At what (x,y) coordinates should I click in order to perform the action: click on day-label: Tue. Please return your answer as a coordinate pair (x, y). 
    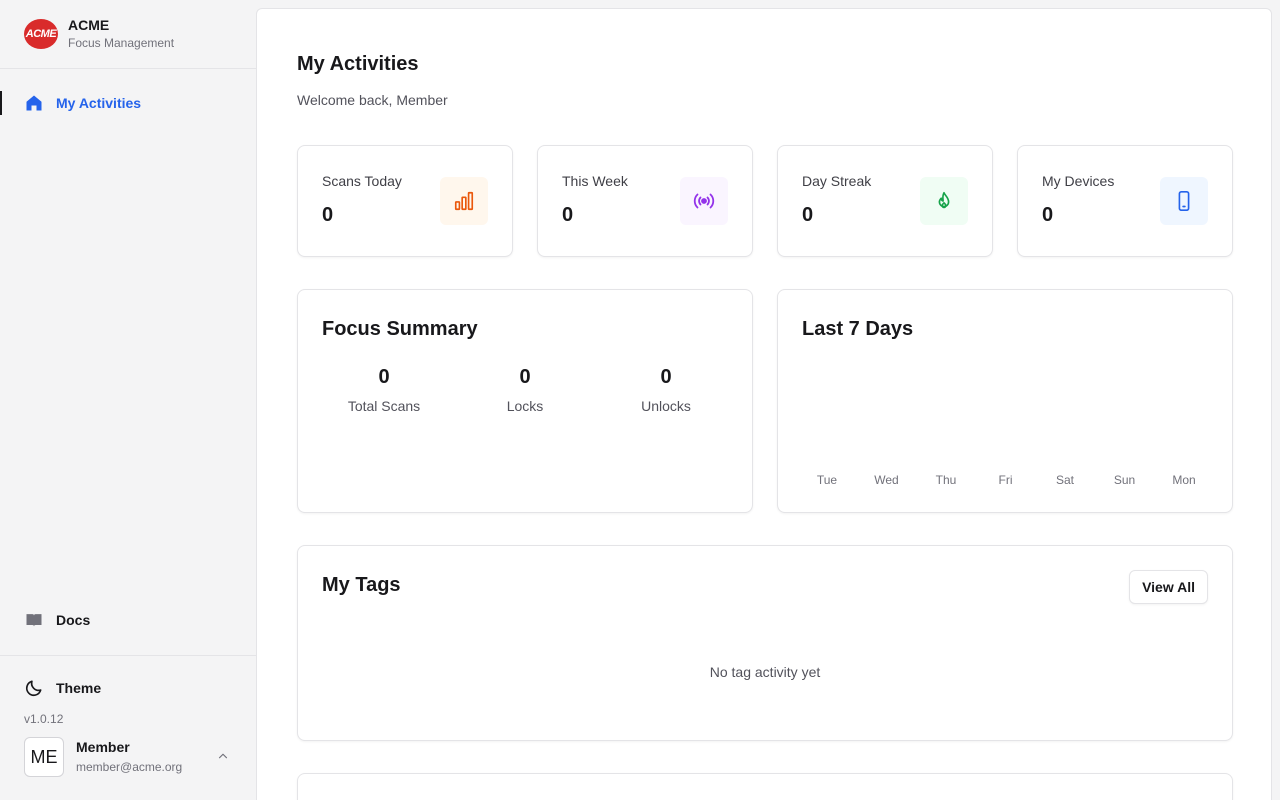
    Looking at the image, I should click on (827, 480).